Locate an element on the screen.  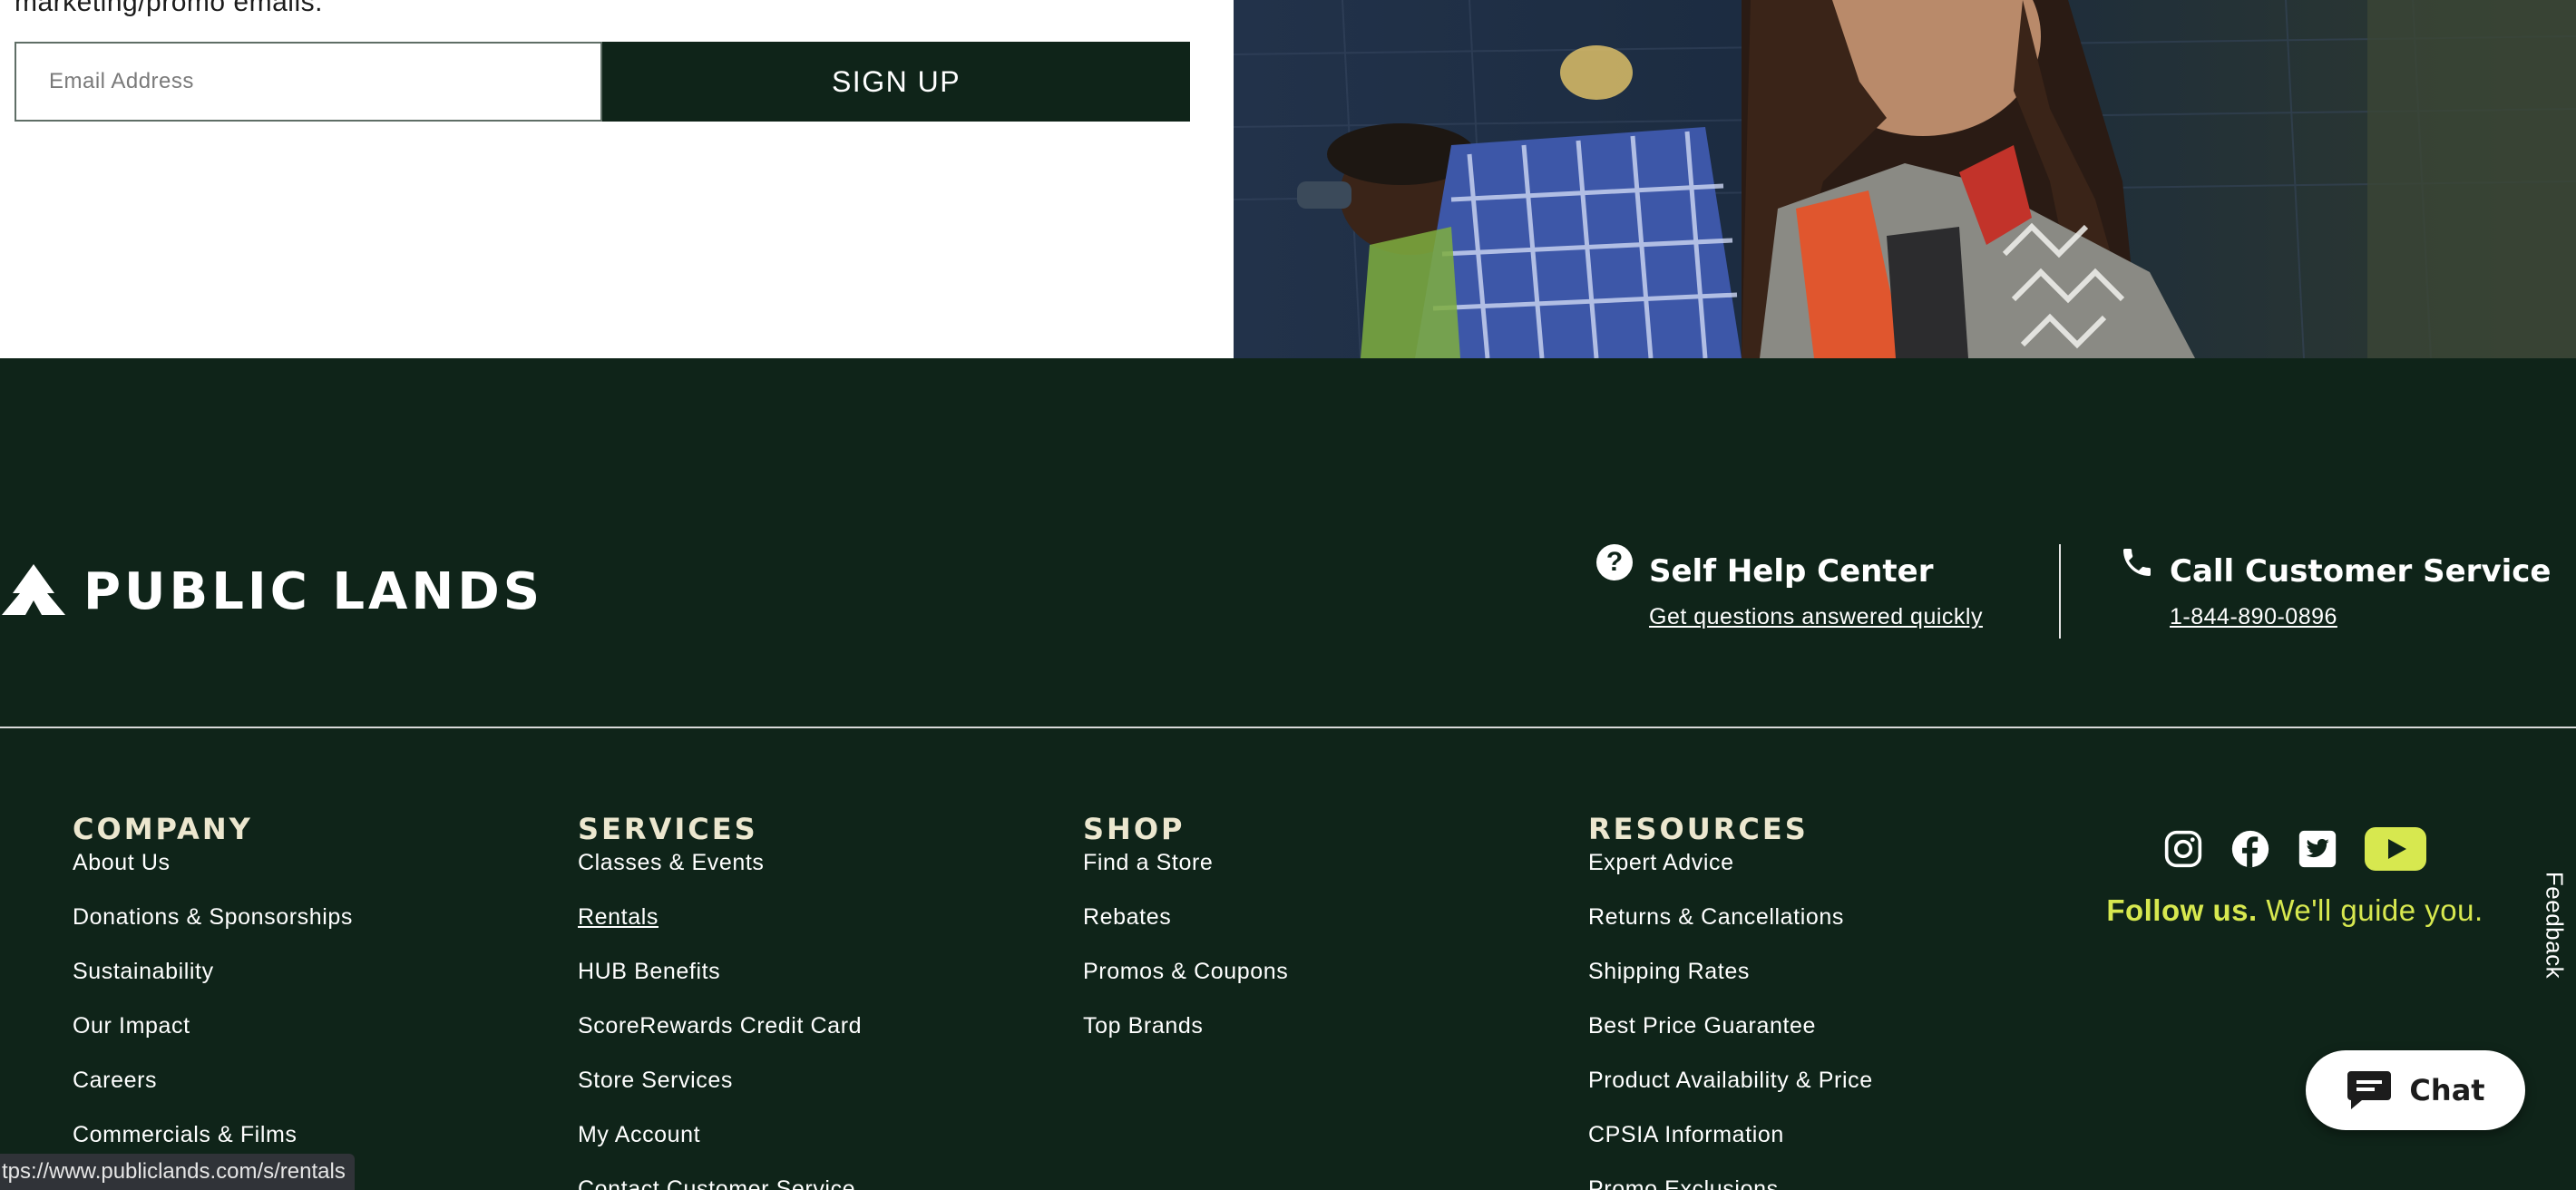
follow-us-text: We'll guide you. is located at coordinates (2374, 910).